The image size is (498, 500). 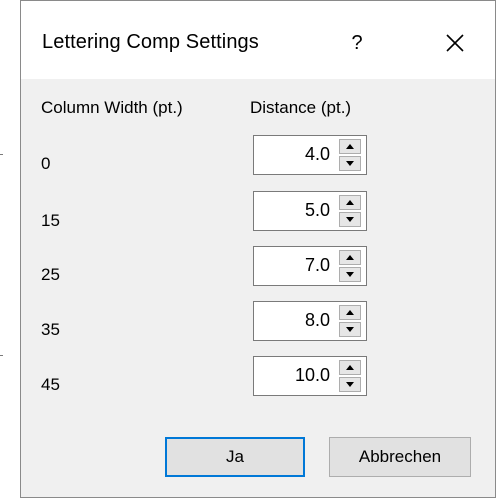 What do you see at coordinates (357, 43) in the screenshot?
I see `help-button: ?` at bounding box center [357, 43].